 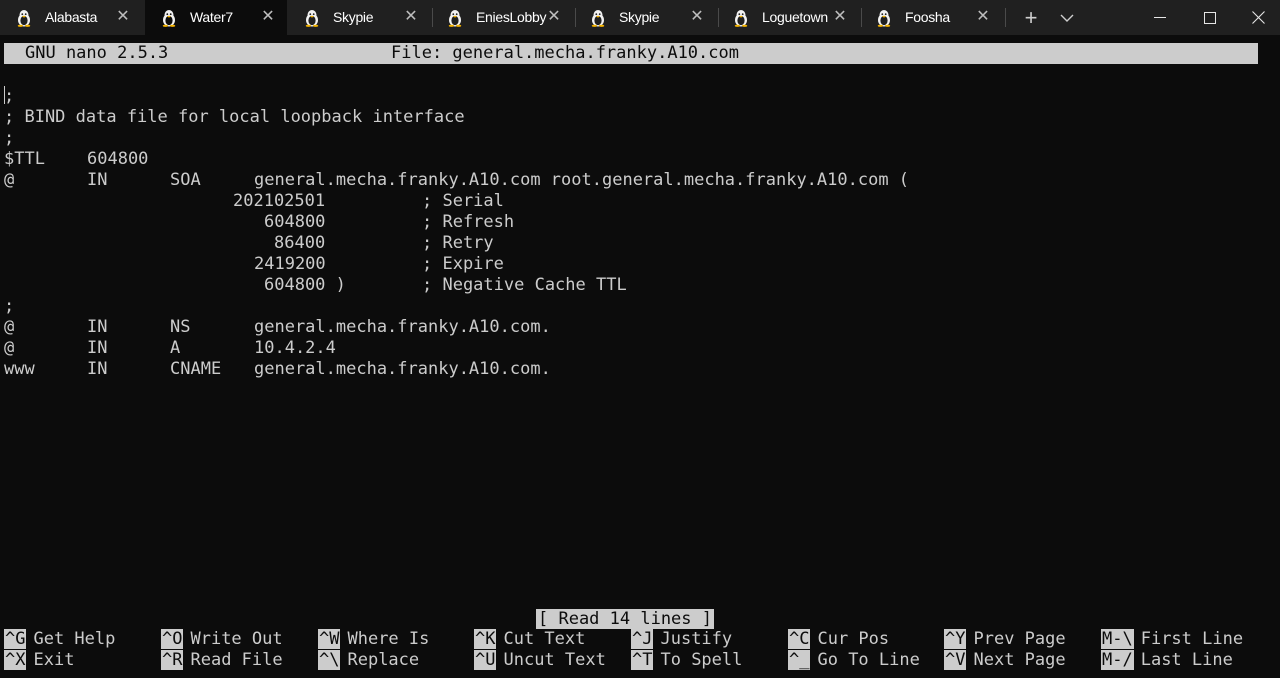 I want to click on code-text: A, so click(x=175, y=348).